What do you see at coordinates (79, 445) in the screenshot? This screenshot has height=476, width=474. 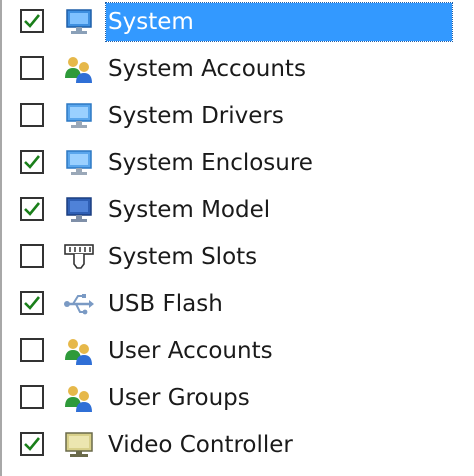 I see `display-icon` at bounding box center [79, 445].